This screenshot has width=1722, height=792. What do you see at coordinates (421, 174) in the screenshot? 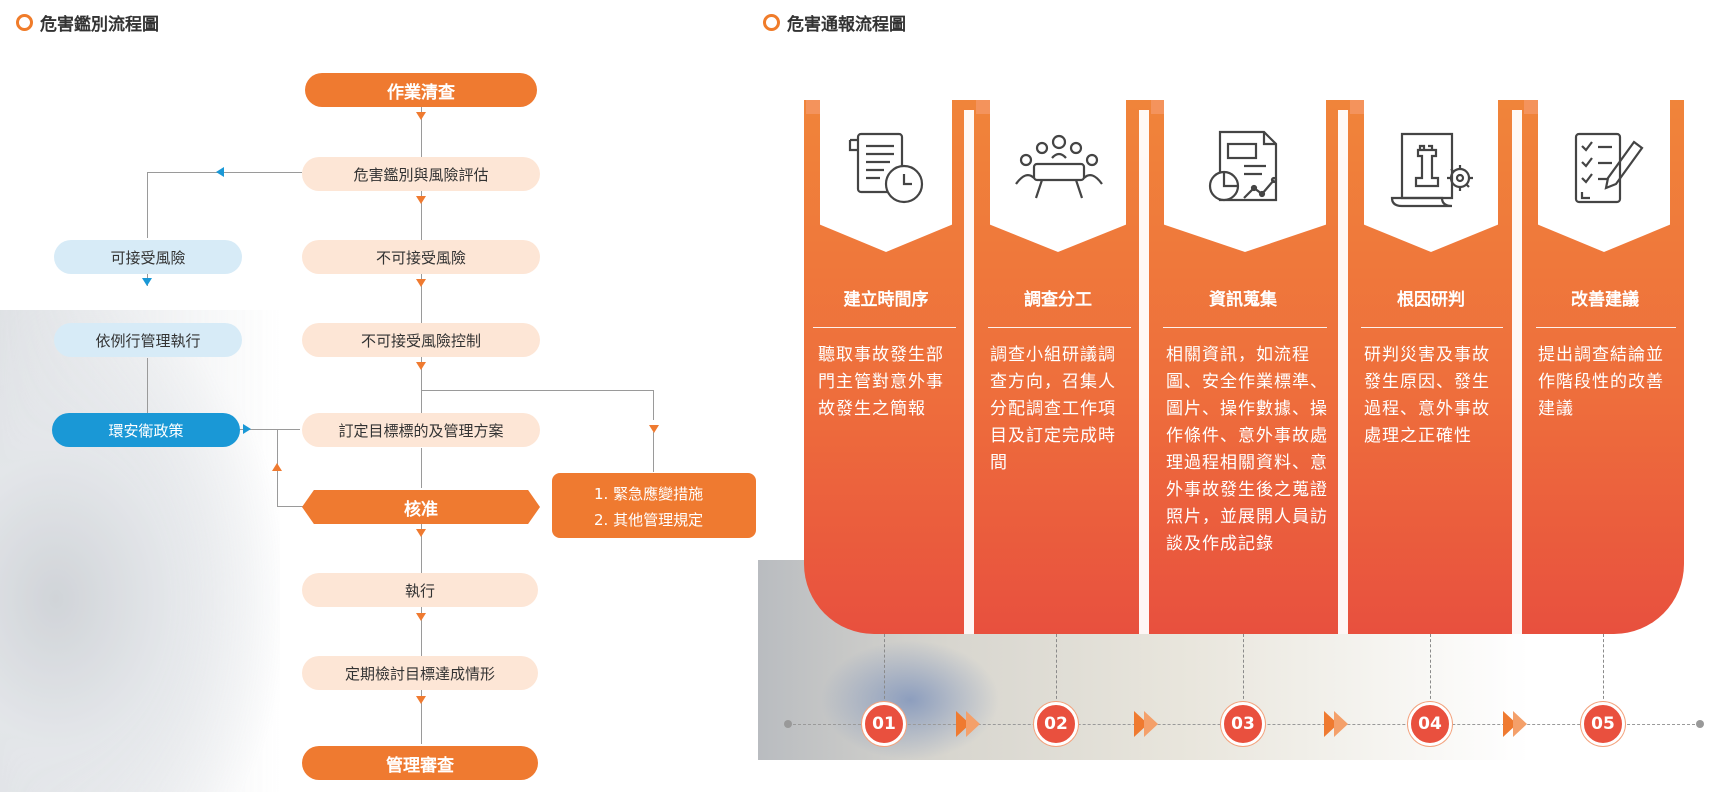
I see `node-hazard-assessment: 危害鑑別與風險評估` at bounding box center [421, 174].